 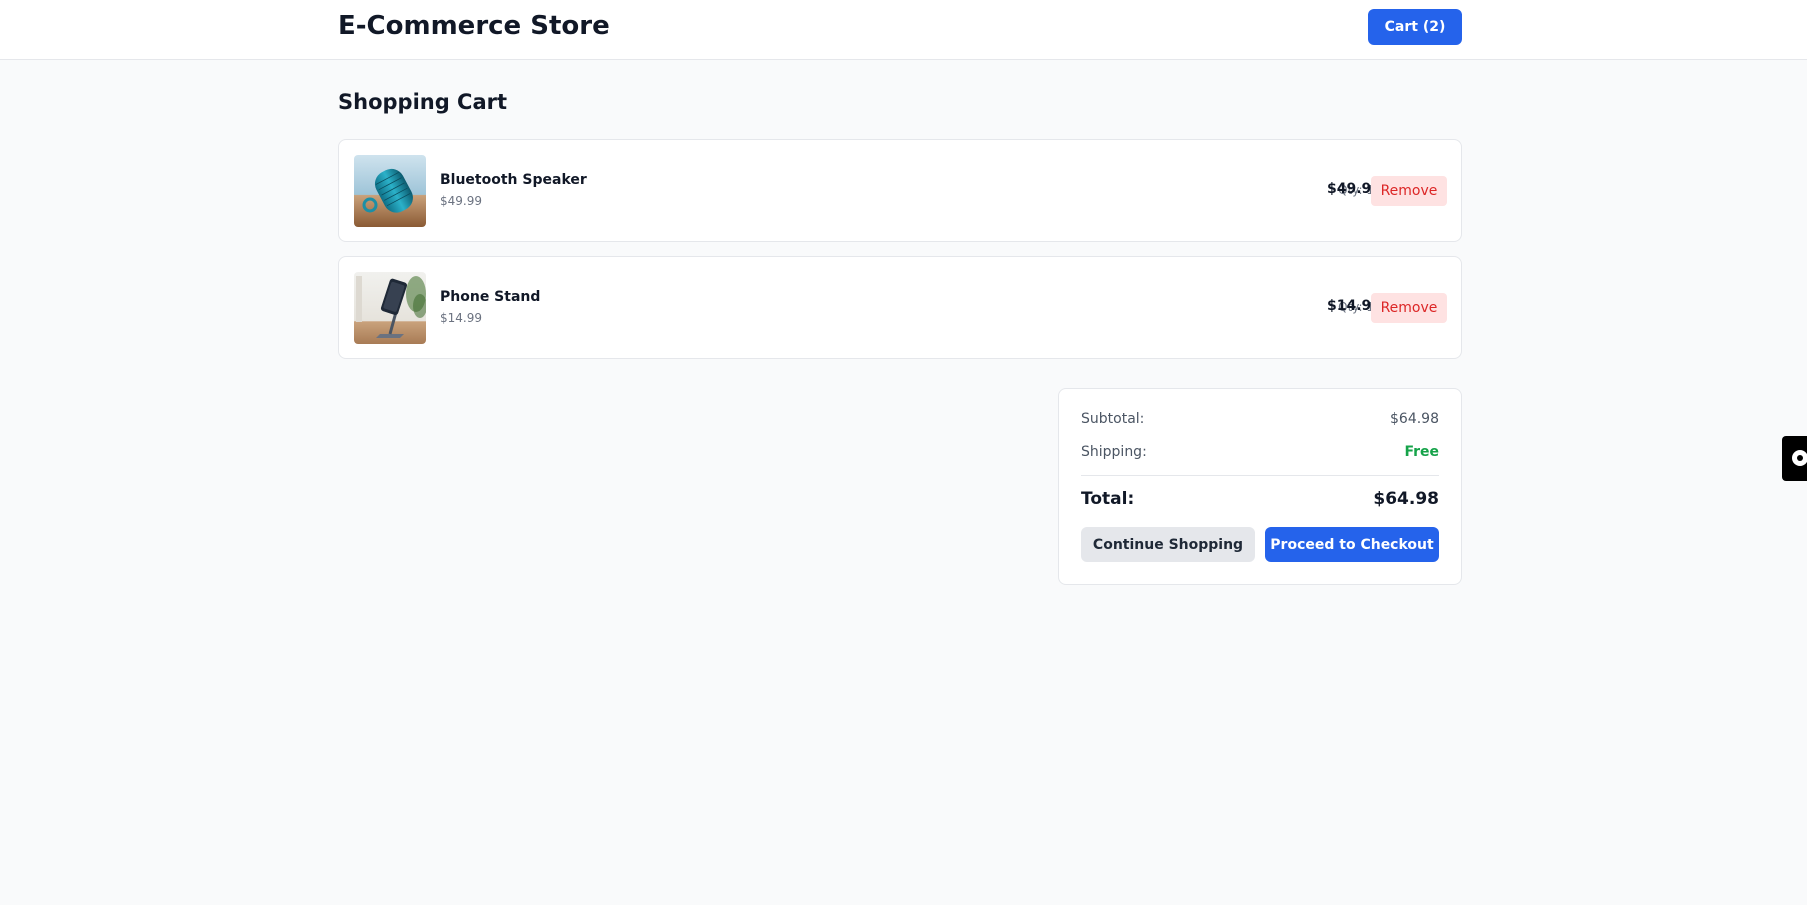 What do you see at coordinates (1415, 27) in the screenshot?
I see `cart-button: Cart (2)` at bounding box center [1415, 27].